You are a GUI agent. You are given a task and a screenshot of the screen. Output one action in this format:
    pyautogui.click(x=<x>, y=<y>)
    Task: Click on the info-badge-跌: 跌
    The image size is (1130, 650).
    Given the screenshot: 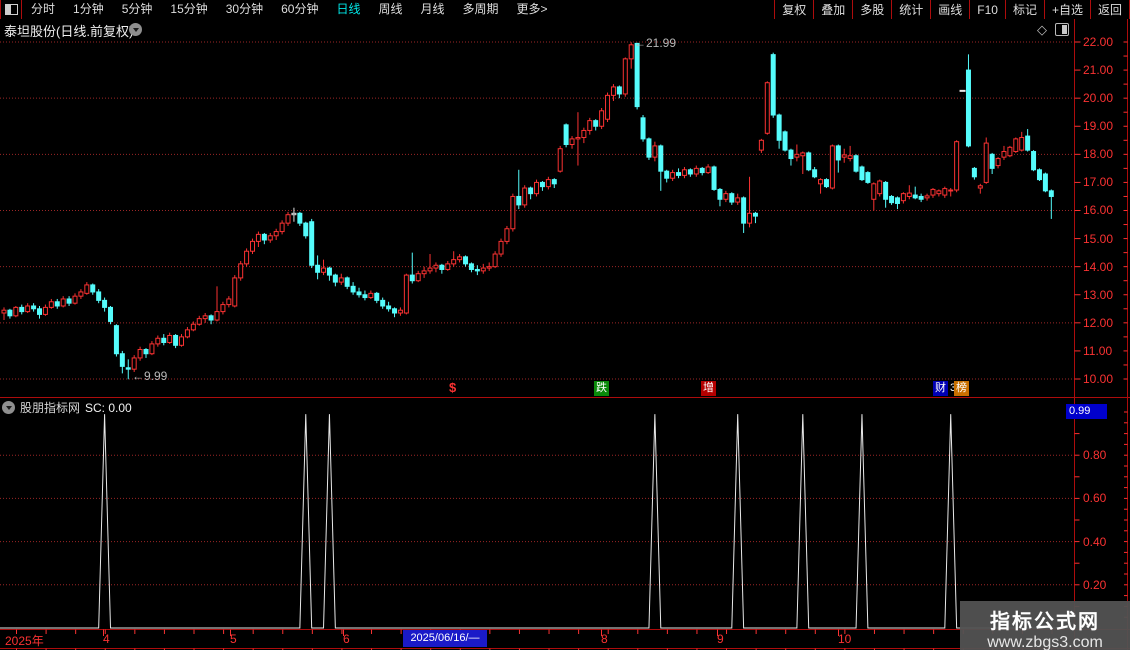 What is the action you would take?
    pyautogui.click(x=601, y=388)
    